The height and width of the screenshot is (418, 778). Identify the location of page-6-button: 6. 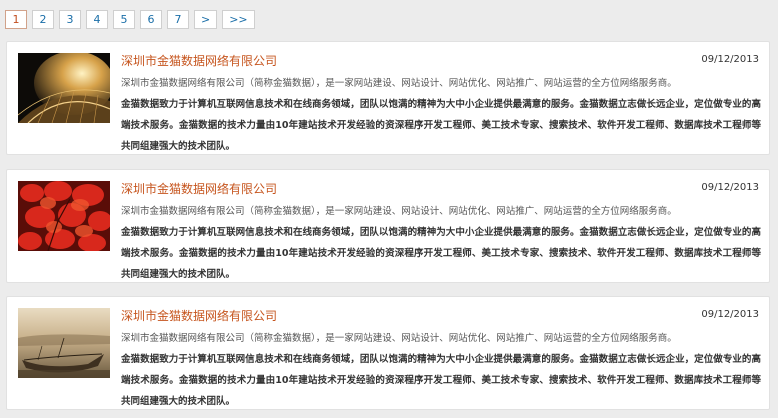
(151, 19).